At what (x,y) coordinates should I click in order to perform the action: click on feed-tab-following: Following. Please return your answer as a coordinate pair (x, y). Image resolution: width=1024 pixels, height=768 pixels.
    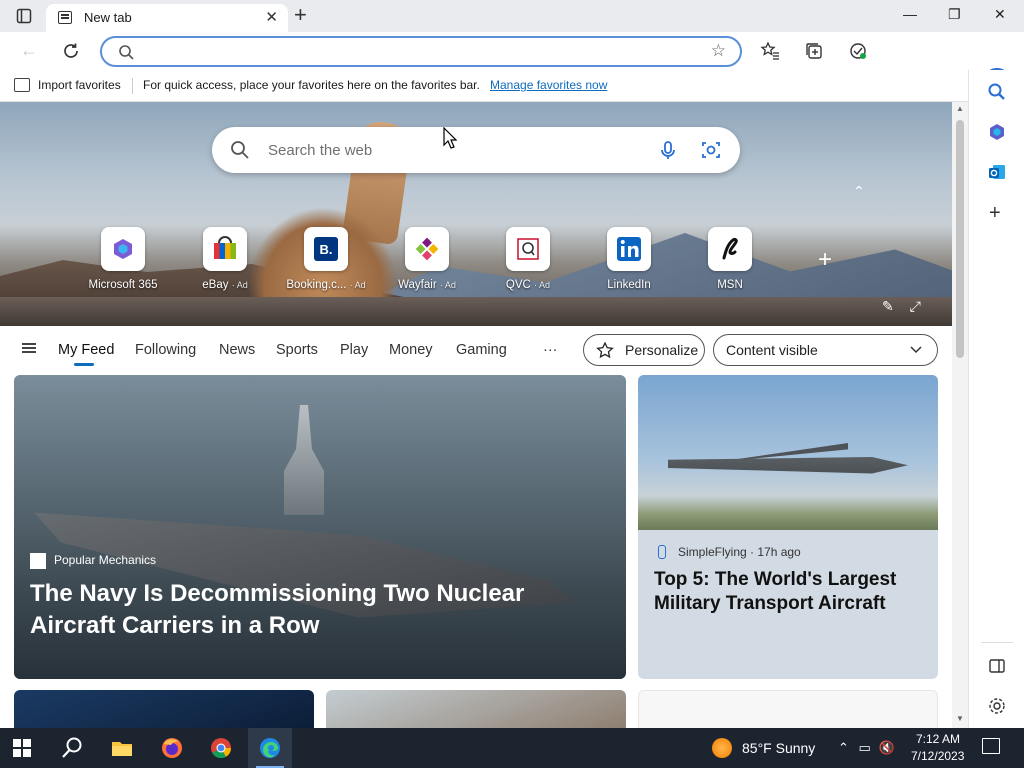
    Looking at the image, I should click on (165, 350).